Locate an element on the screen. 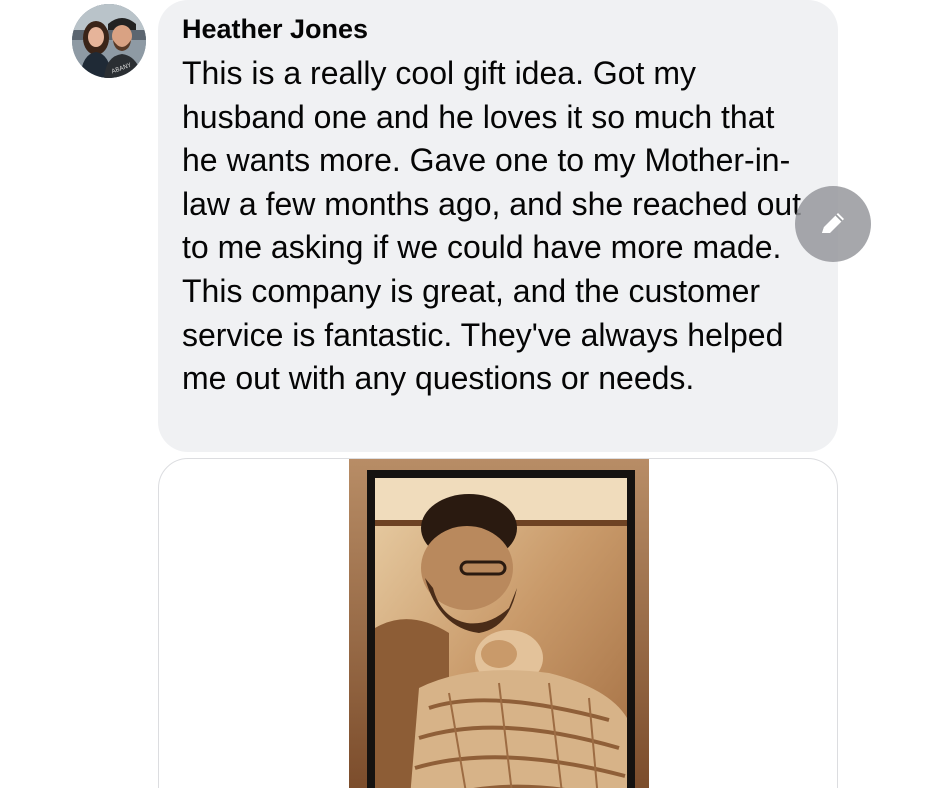 This screenshot has width=940, height=788. edit-button is located at coordinates (833, 224).